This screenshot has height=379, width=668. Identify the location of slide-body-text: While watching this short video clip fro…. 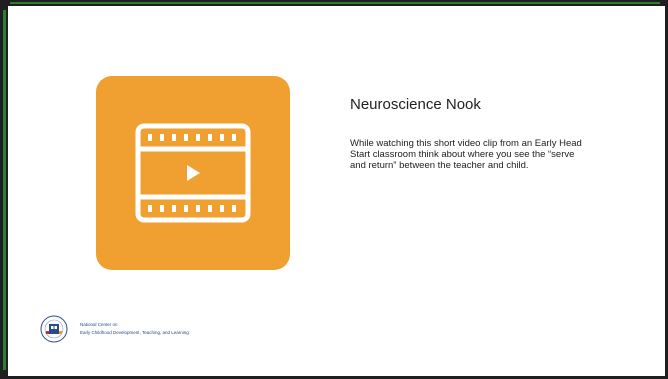
(466, 154).